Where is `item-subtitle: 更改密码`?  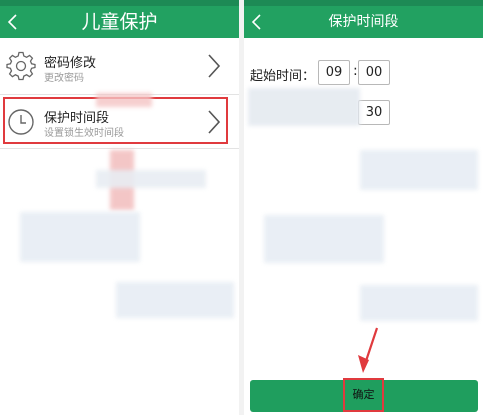 item-subtitle: 更改密码 is located at coordinates (64, 78).